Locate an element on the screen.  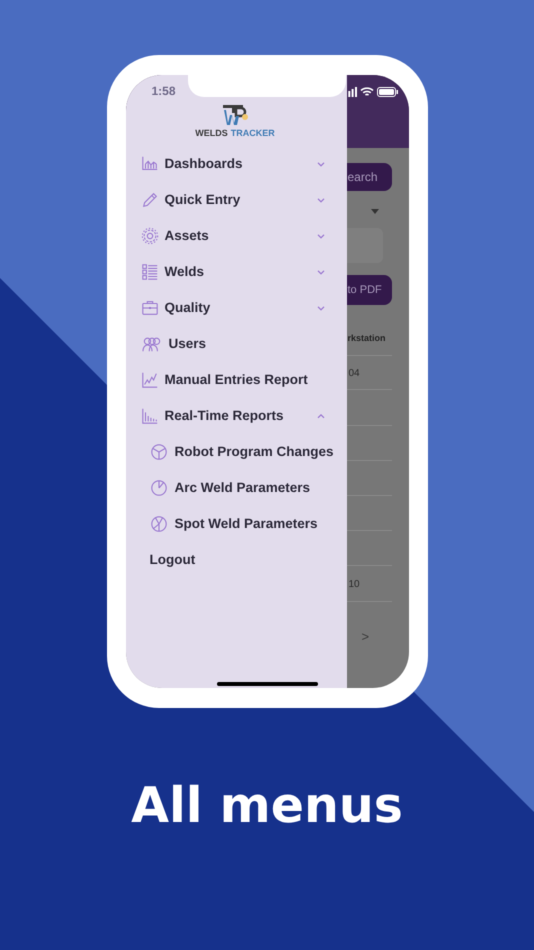
menu-item: Users is located at coordinates (236, 344).